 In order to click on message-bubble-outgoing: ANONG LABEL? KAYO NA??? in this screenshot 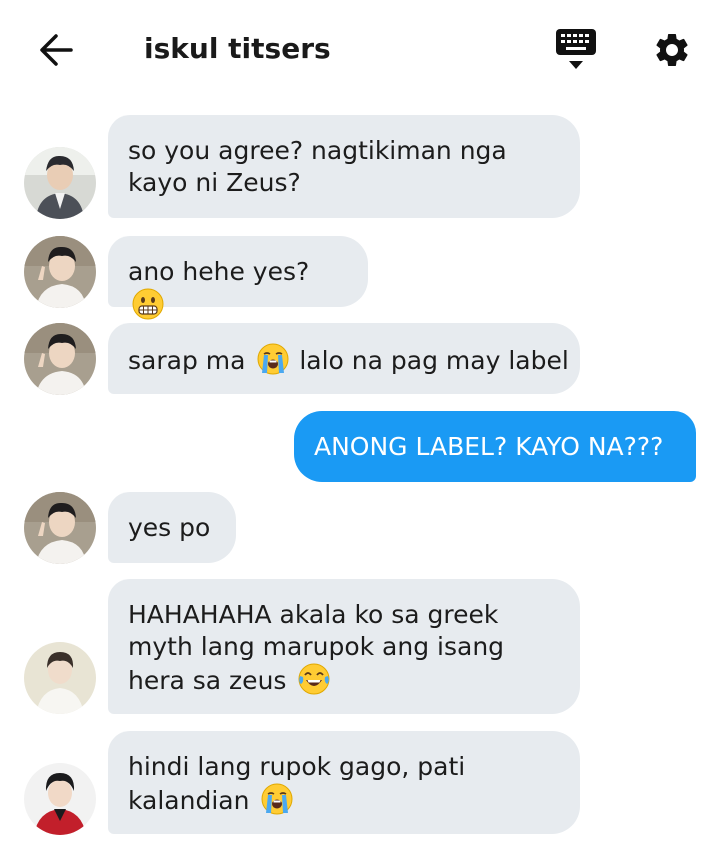, I will do `click(495, 446)`.